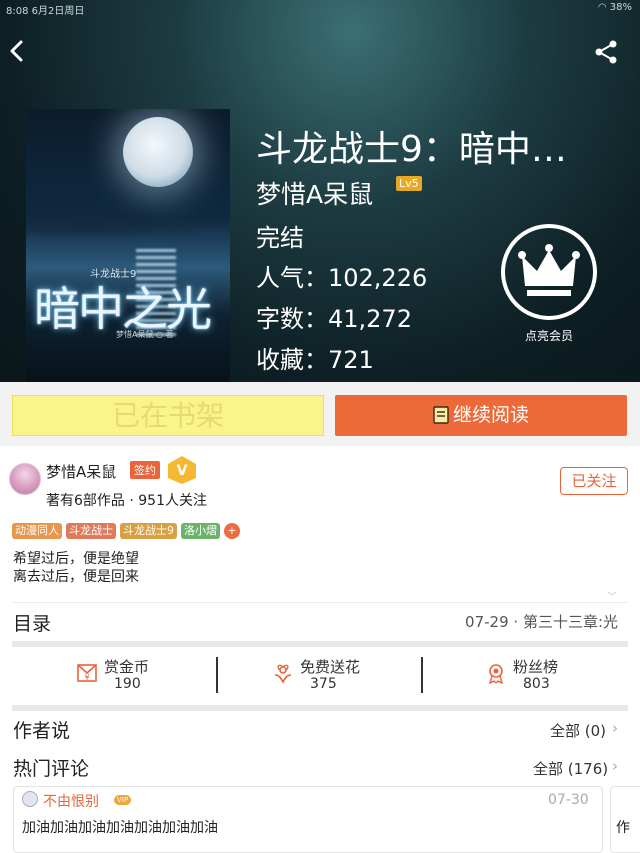  What do you see at coordinates (315, 360) in the screenshot?
I see `book-favorites: 收藏：721` at bounding box center [315, 360].